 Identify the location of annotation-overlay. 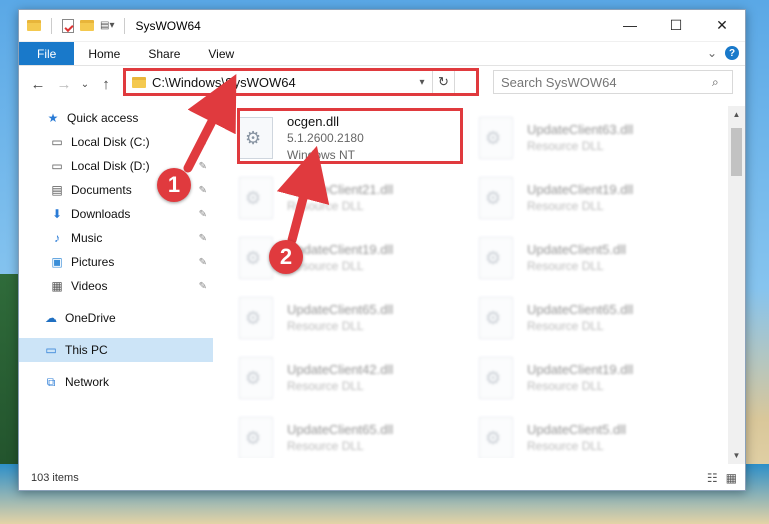
(256, 159).